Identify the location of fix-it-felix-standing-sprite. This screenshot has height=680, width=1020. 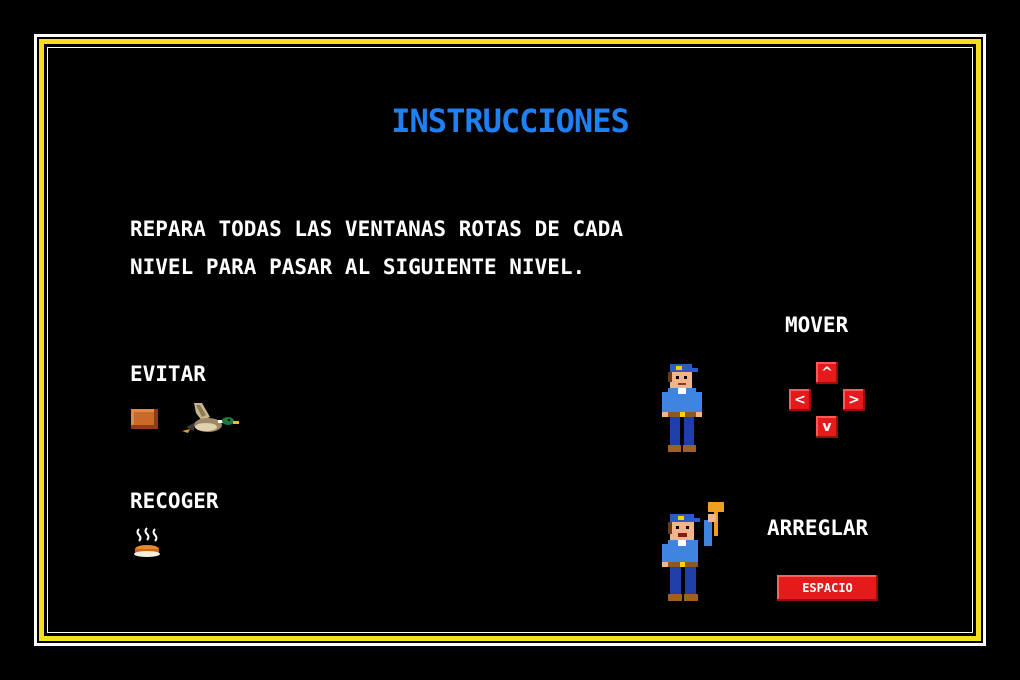
(682, 408).